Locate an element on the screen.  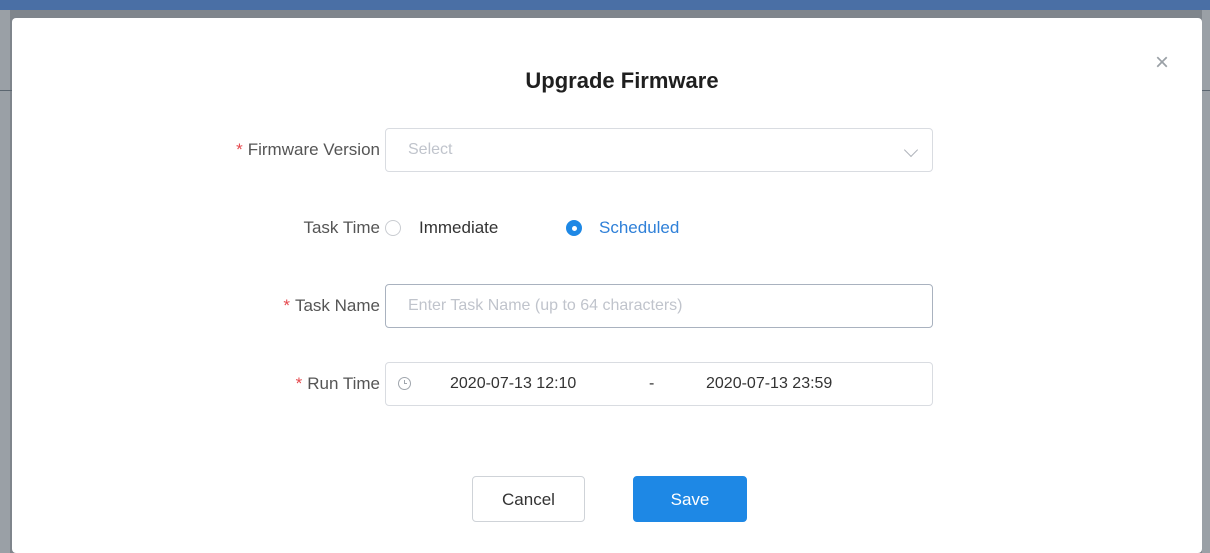
radio-unchecked-icon is located at coordinates (393, 228).